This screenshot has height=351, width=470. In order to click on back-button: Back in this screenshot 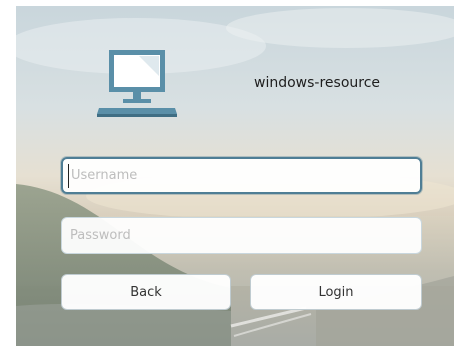, I will do `click(146, 292)`.